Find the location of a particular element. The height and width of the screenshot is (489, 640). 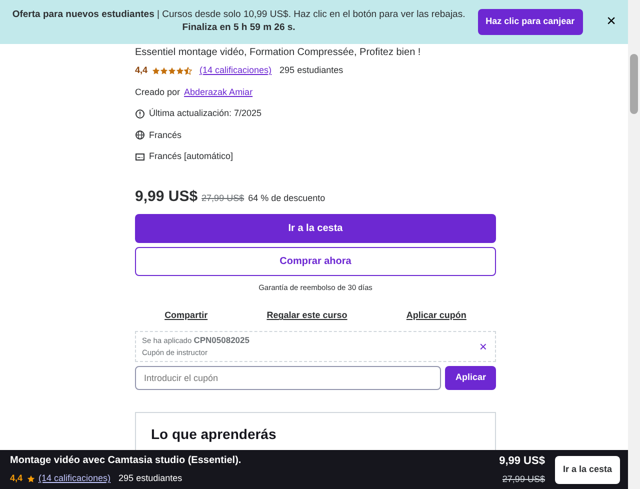

coupon-field: Introducir el cupón is located at coordinates (288, 378).